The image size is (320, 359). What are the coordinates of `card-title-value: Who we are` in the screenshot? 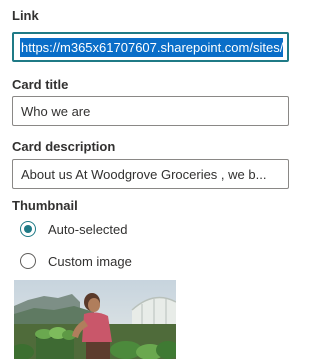 It's located at (56, 111).